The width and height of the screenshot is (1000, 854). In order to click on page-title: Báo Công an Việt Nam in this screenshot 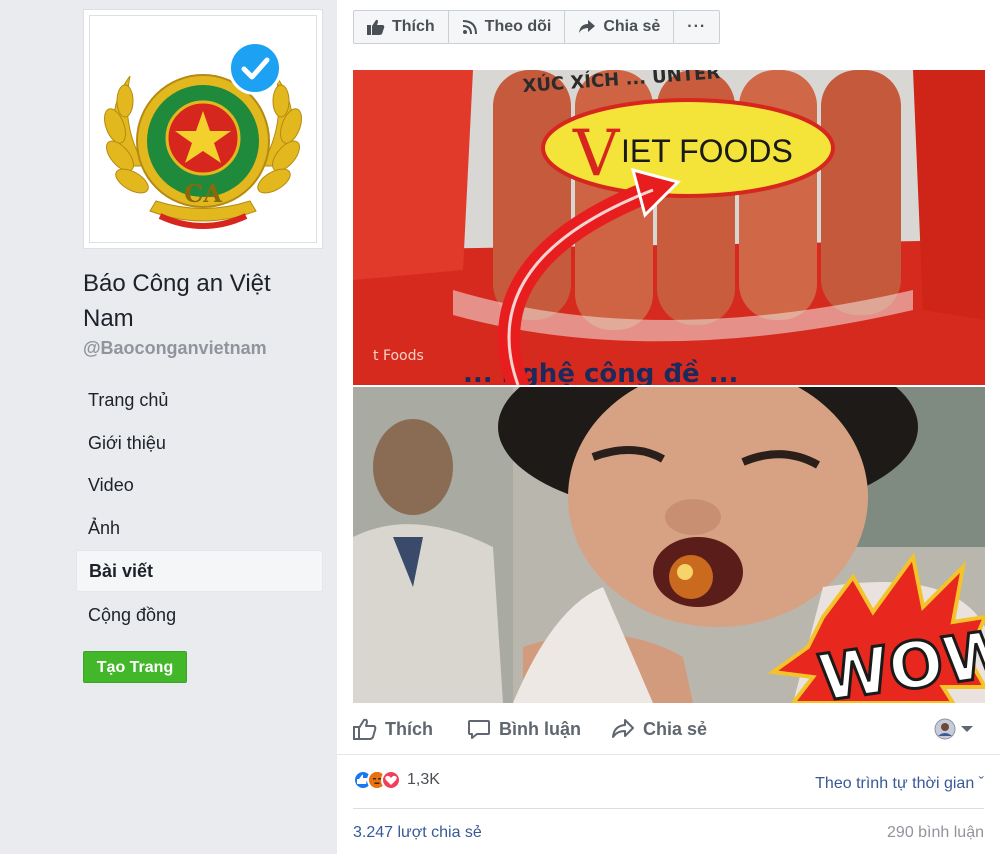, I will do `click(177, 301)`.